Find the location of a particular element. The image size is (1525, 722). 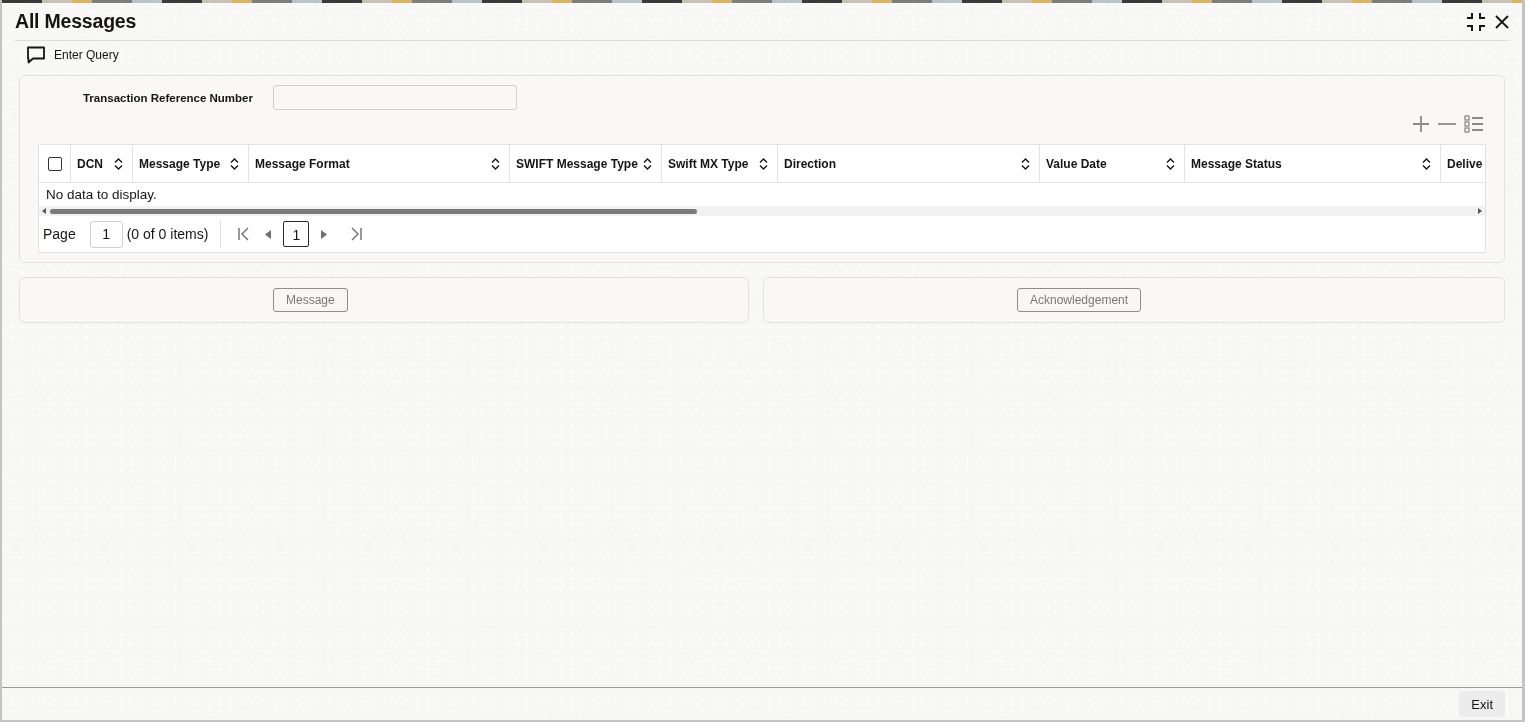

column-header: SWIFT Message Type is located at coordinates (586, 163).